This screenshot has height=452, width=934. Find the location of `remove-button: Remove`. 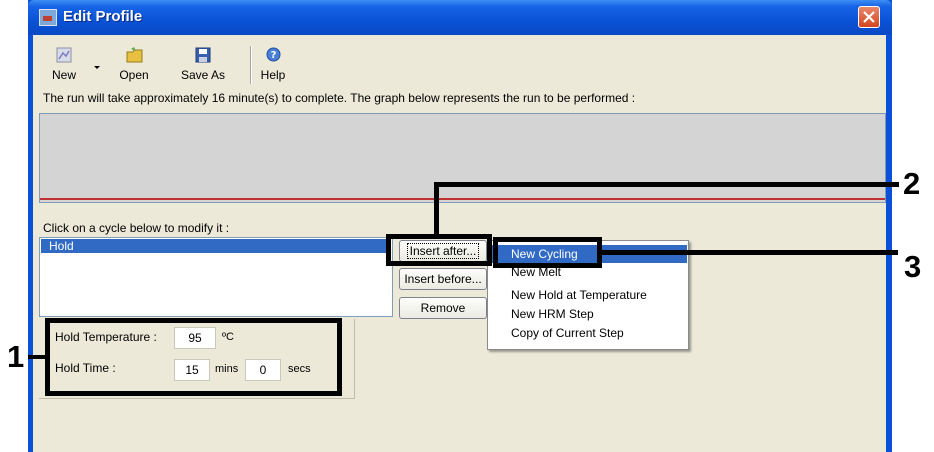

remove-button: Remove is located at coordinates (443, 308).